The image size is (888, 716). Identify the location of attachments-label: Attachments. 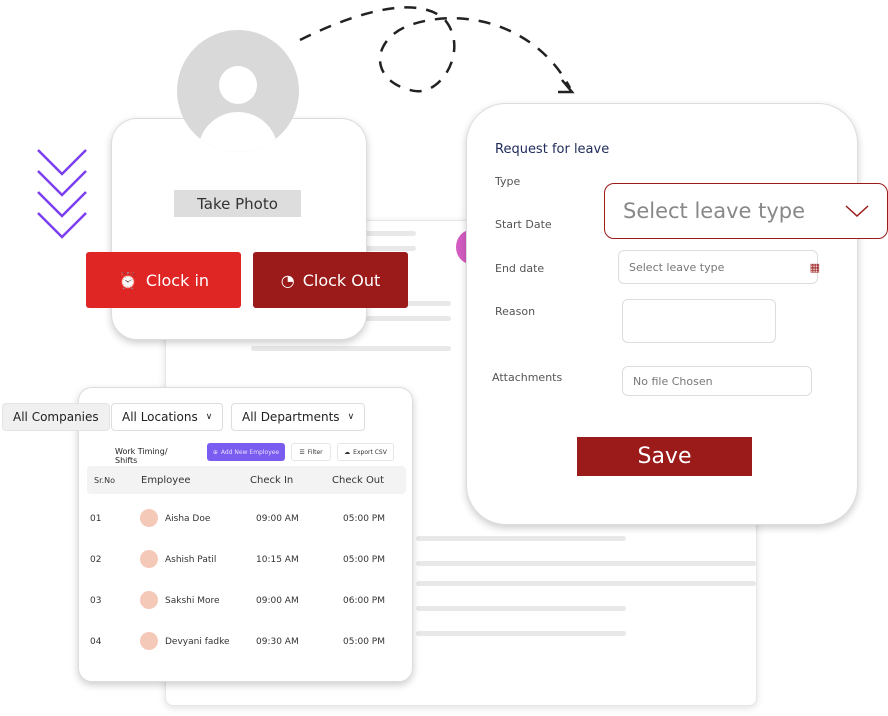
(527, 377).